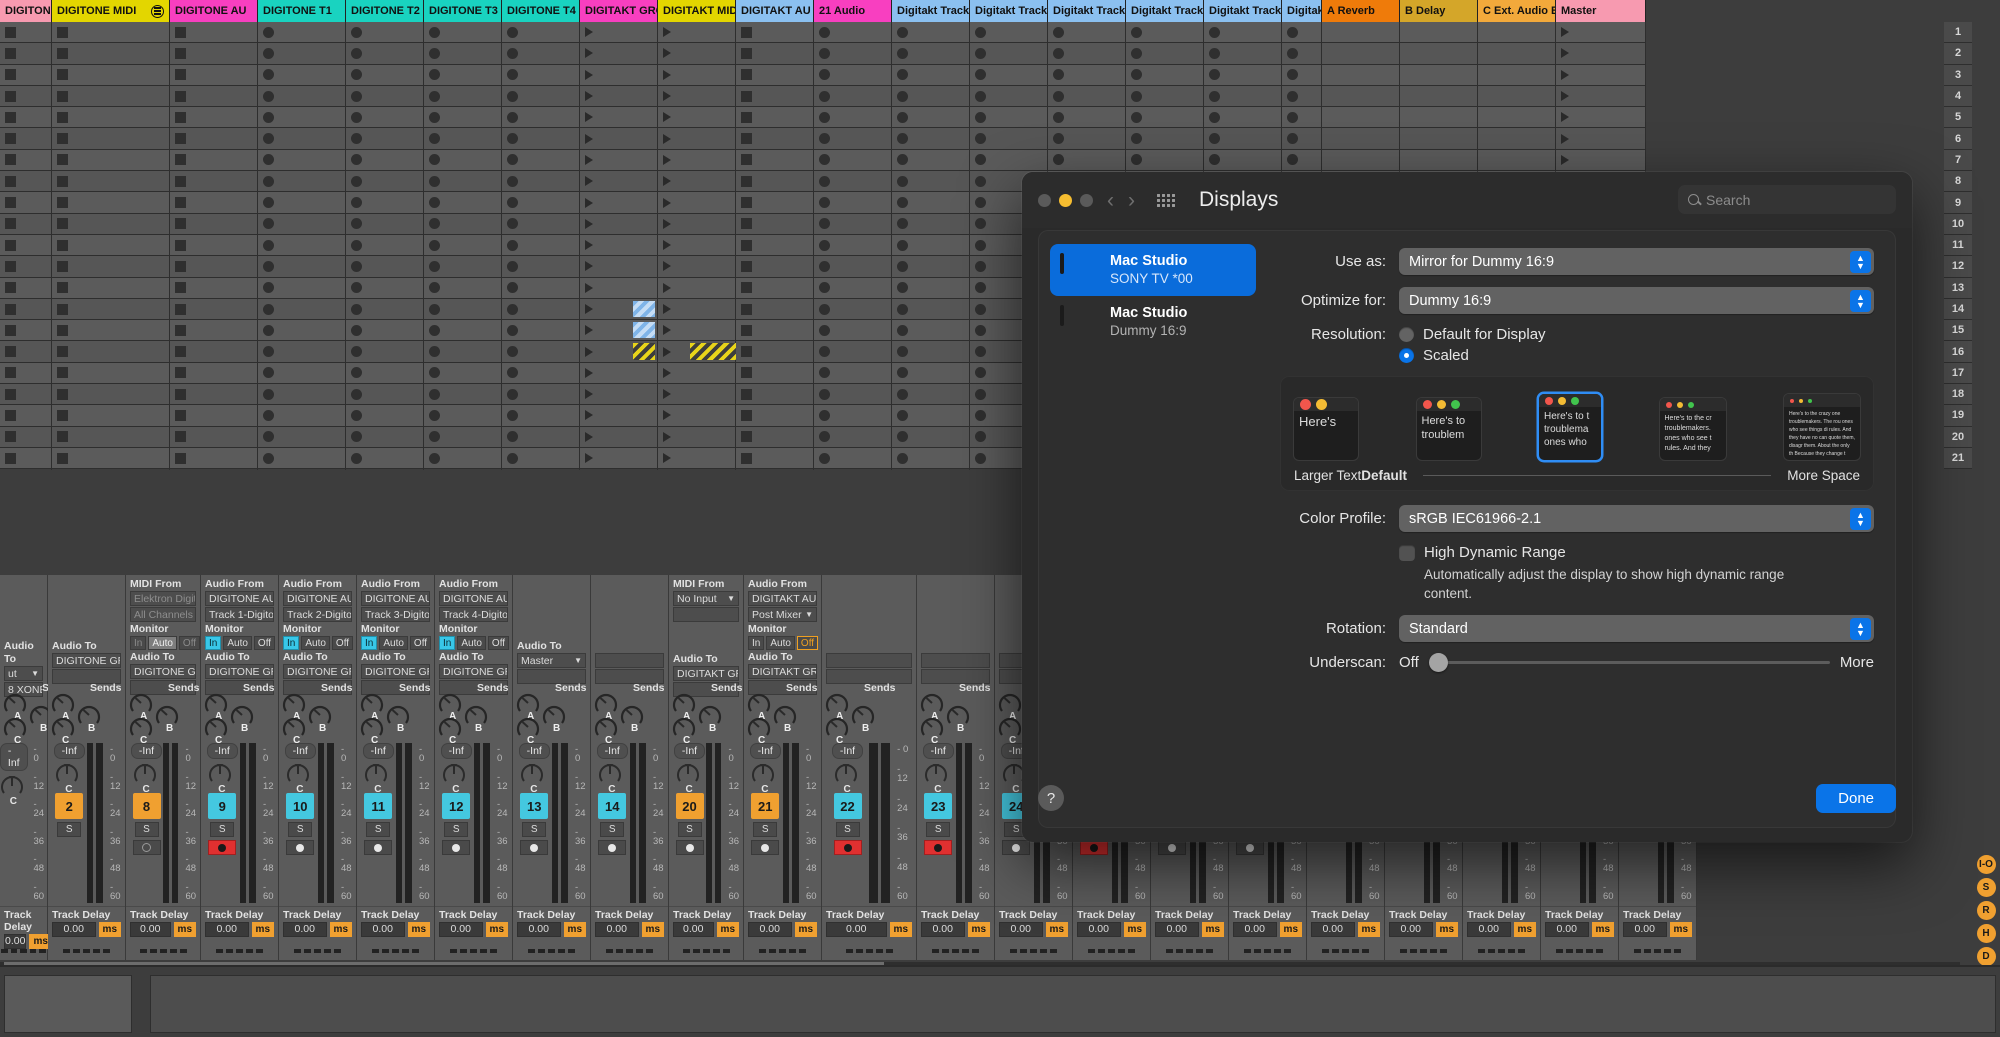  What do you see at coordinates (1958, 245) in the screenshot?
I see `scene-number: 11` at bounding box center [1958, 245].